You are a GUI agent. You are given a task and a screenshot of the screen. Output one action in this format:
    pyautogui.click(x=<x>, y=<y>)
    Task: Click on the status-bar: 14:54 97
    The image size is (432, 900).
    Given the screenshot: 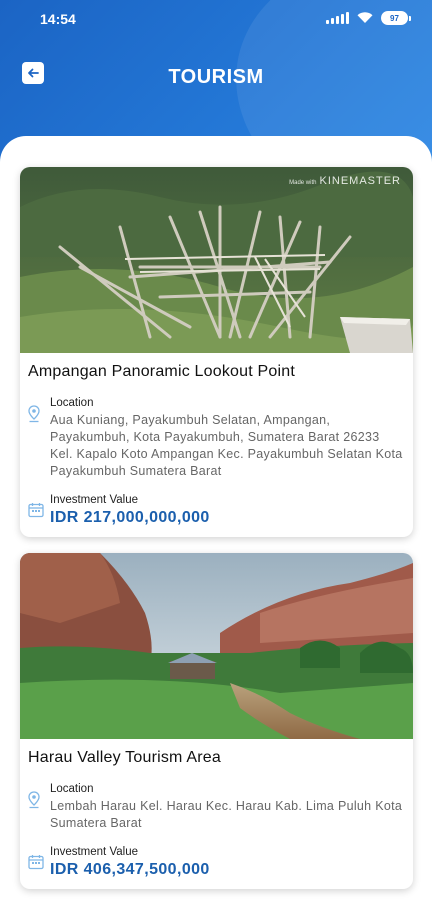 What is the action you would take?
    pyautogui.click(x=216, y=19)
    